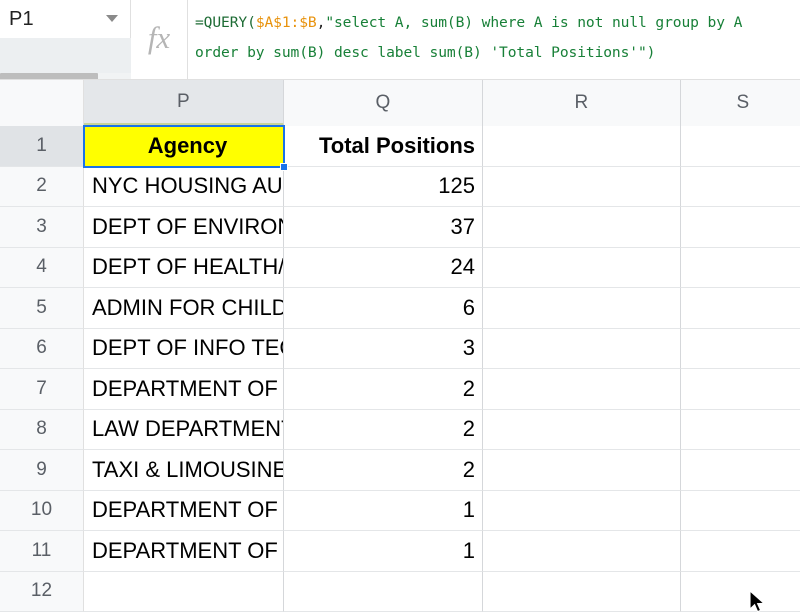 The height and width of the screenshot is (616, 800). Describe the element at coordinates (740, 186) in the screenshot. I see `cell-s2` at that location.